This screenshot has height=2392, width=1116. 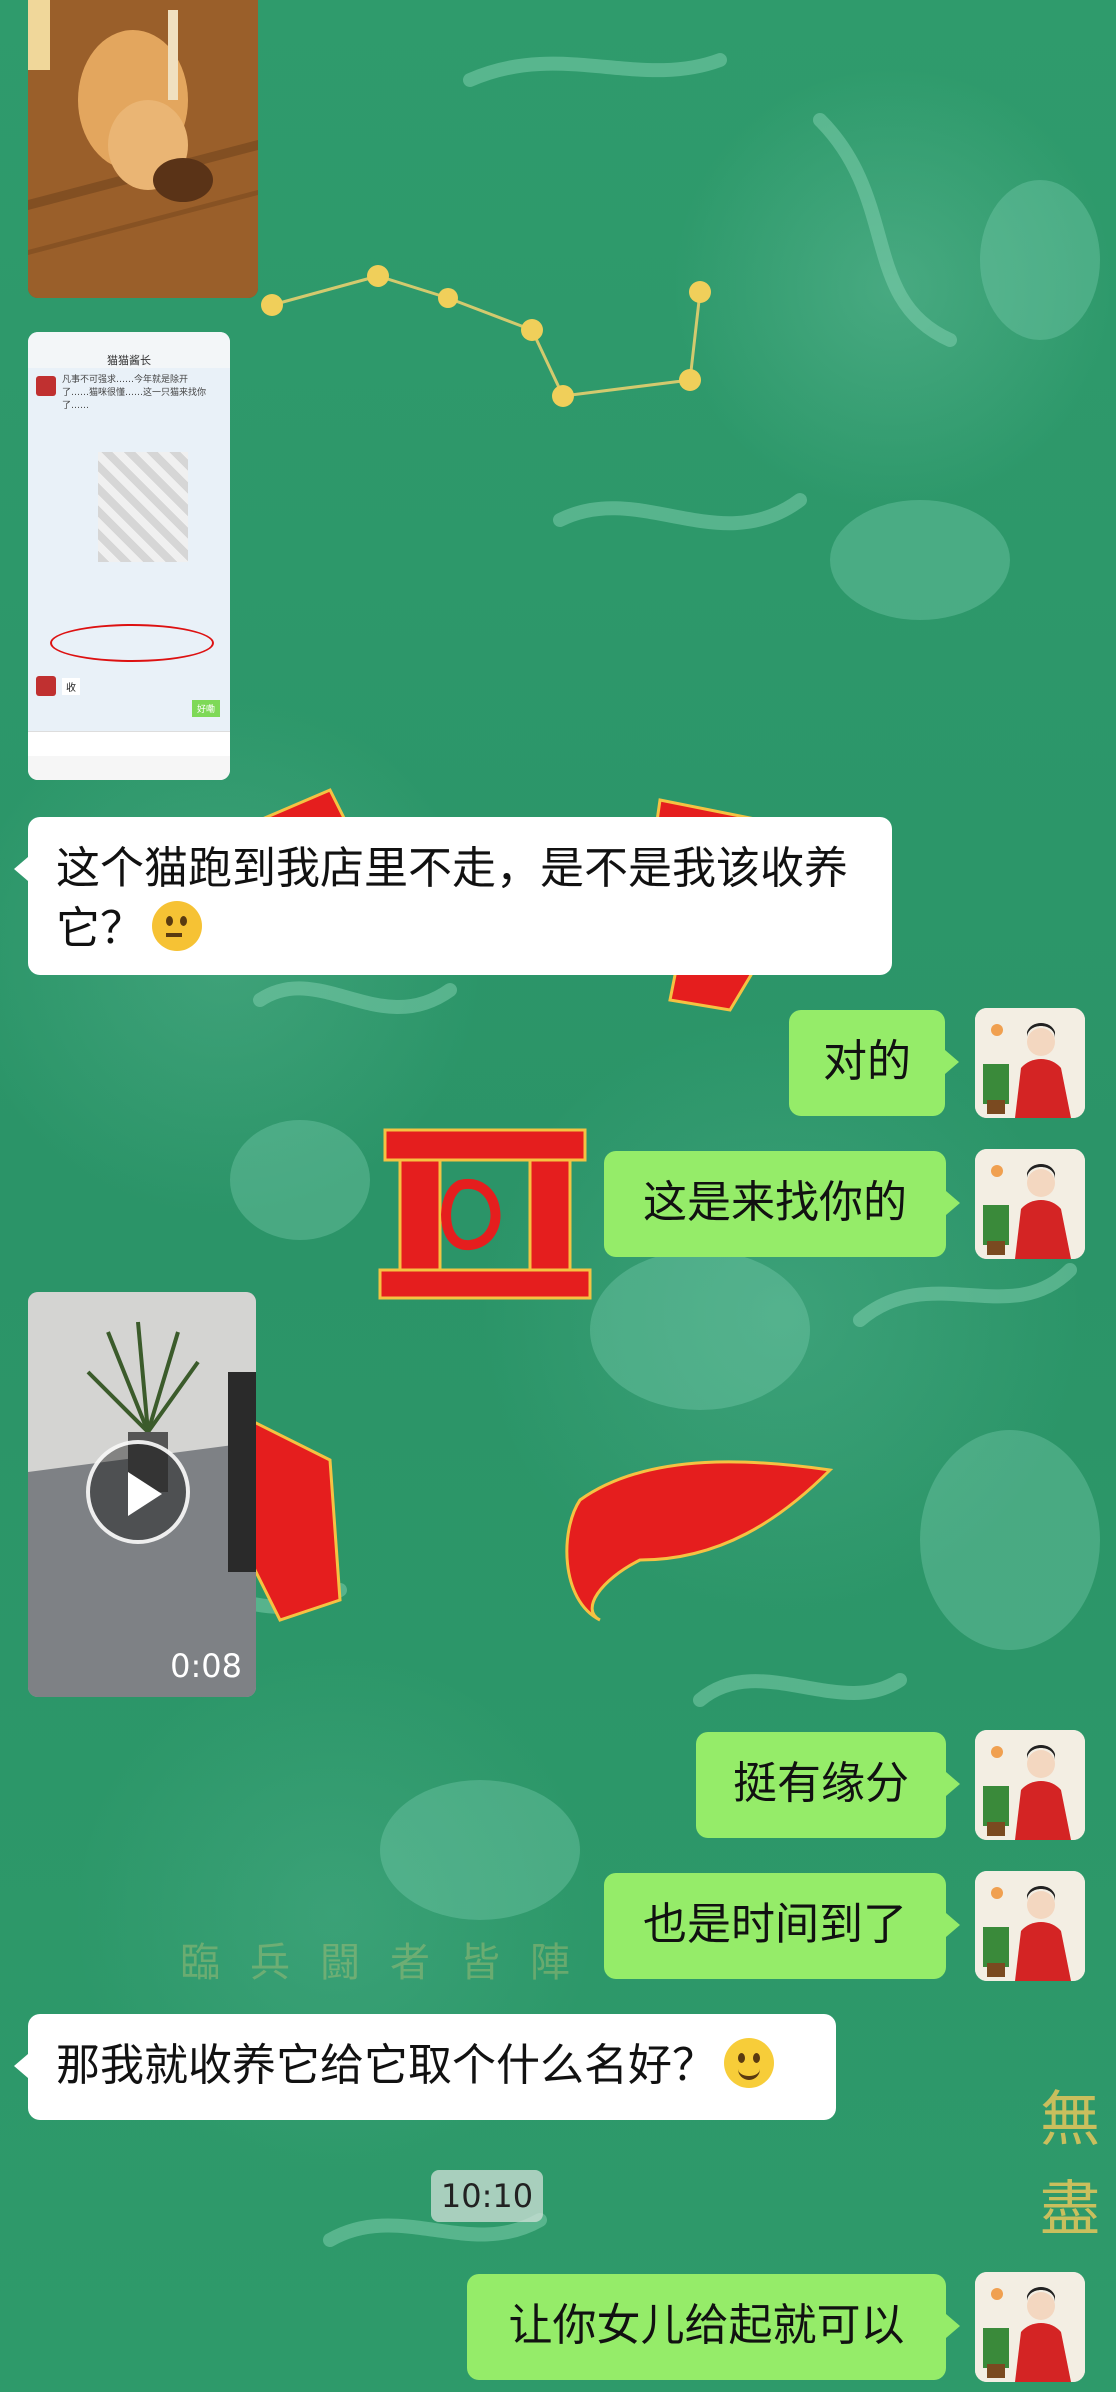 I want to click on play-icon, so click(x=138, y=1492).